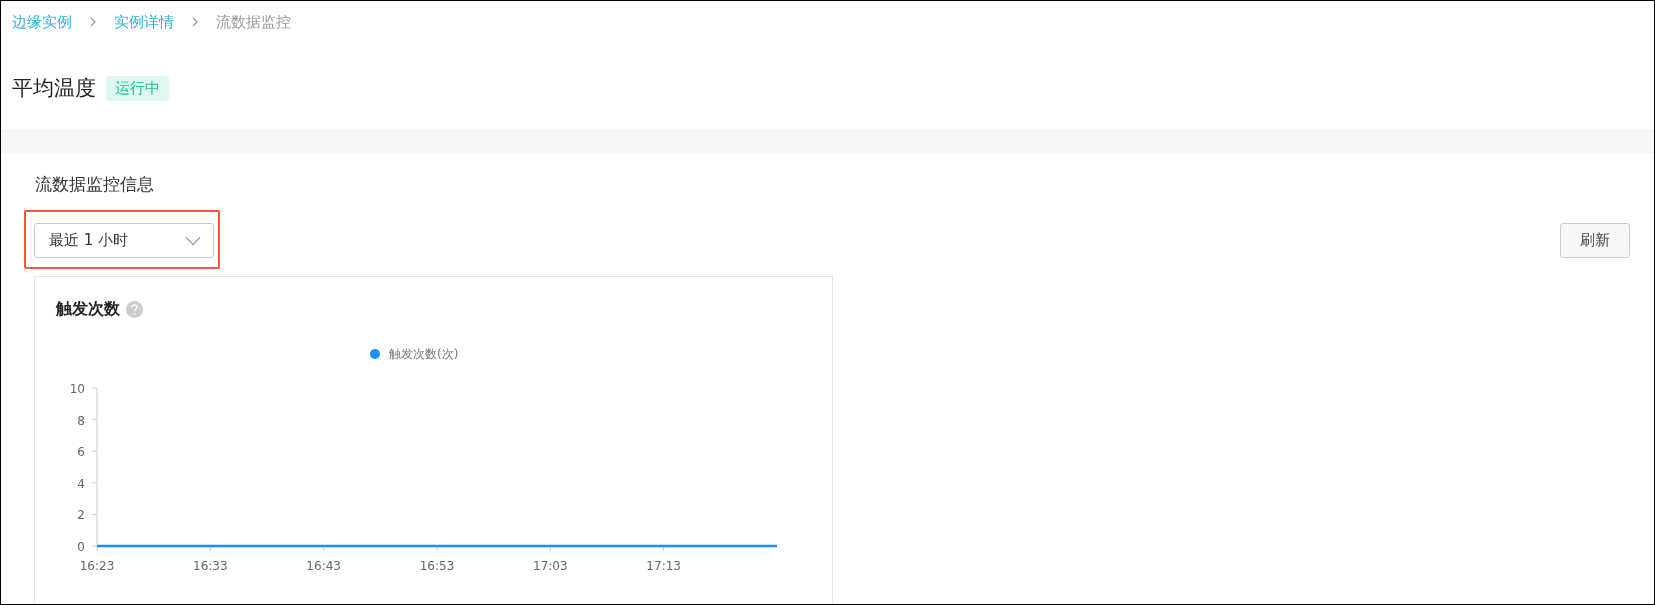  Describe the element at coordinates (1595, 240) in the screenshot. I see `refresh-button: 刷新` at that location.